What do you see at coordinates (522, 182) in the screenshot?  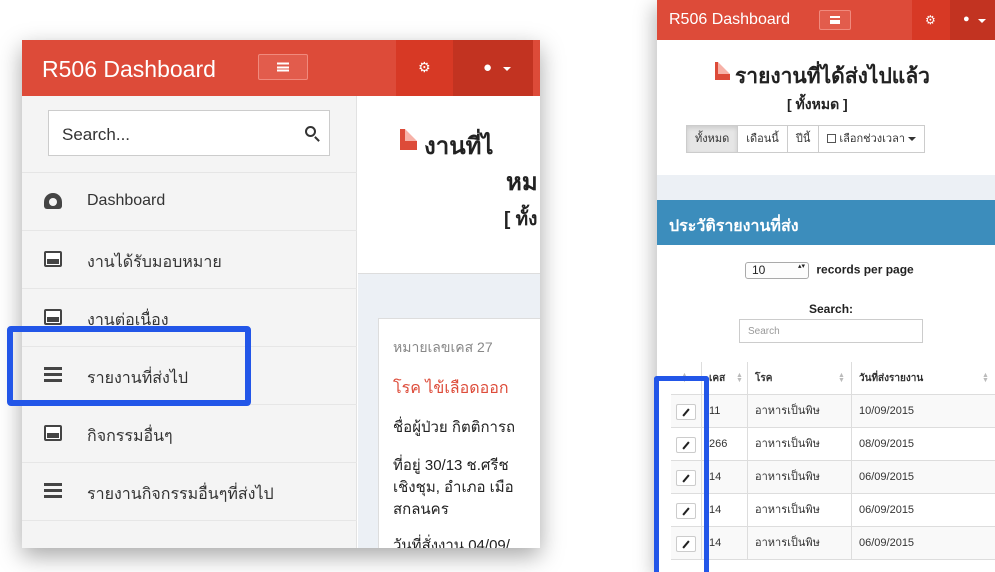 I see `page-title-line2: หม` at bounding box center [522, 182].